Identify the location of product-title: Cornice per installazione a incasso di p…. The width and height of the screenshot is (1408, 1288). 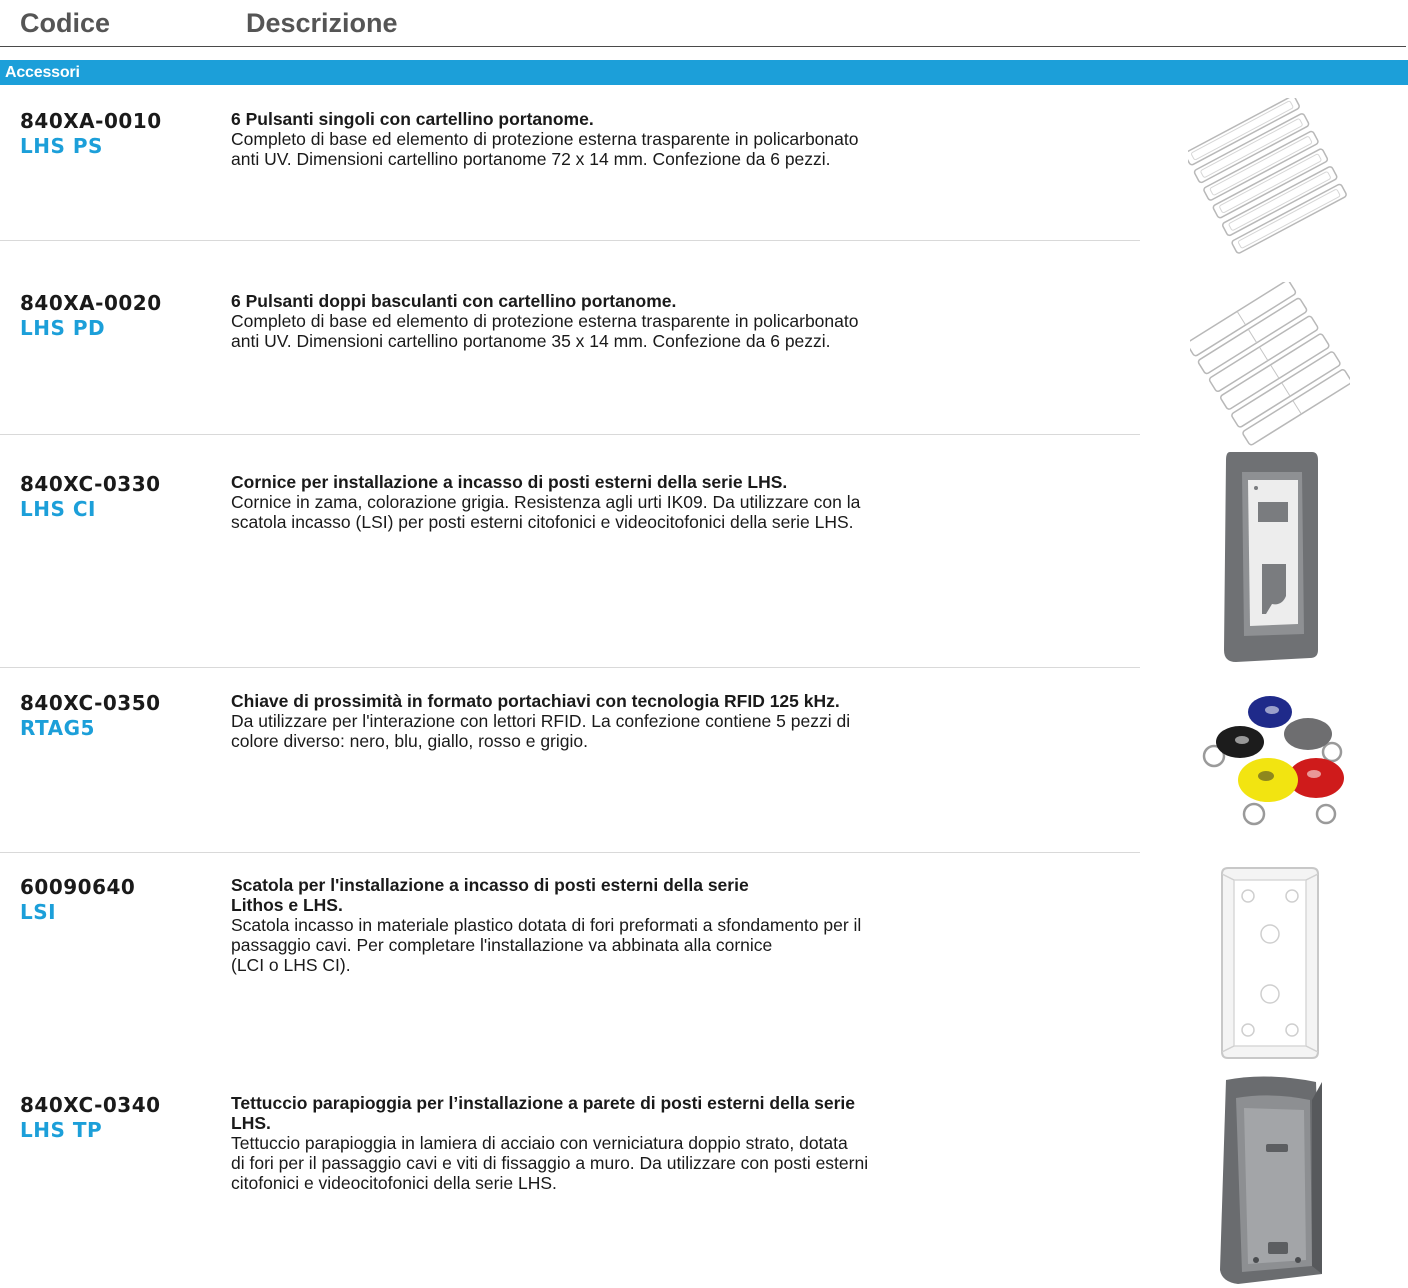
(509, 482).